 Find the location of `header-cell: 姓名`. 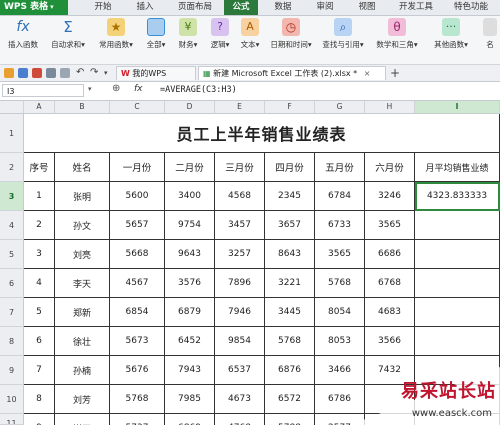

header-cell: 姓名 is located at coordinates (82, 167).